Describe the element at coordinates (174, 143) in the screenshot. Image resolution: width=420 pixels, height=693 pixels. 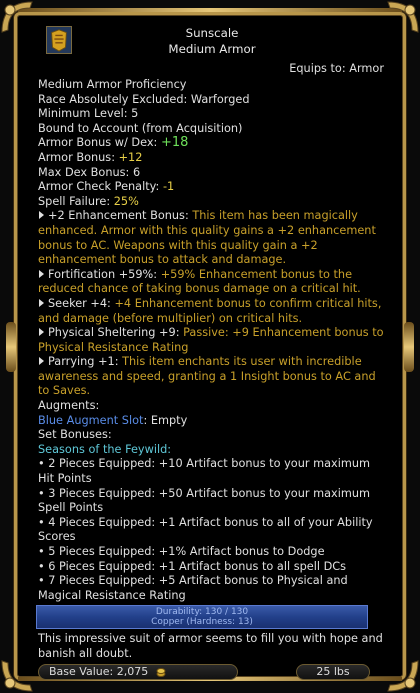
I see `ab-dex-value: +18` at that location.